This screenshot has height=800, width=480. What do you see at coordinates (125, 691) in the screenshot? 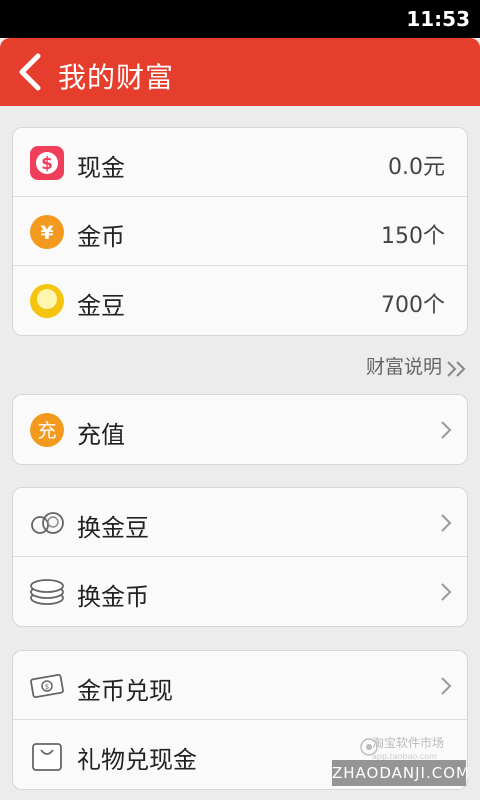
I see `coin-cashout-label: 金币兑现` at bounding box center [125, 691].